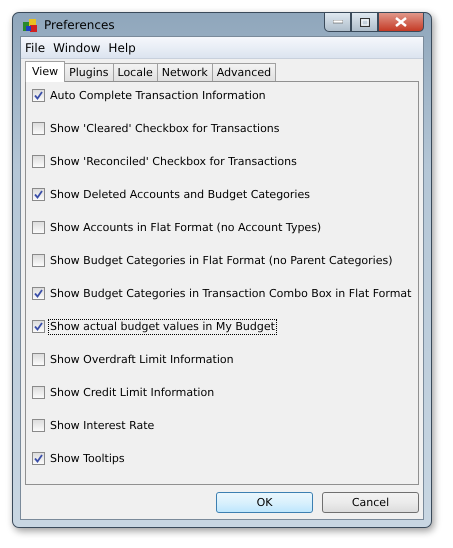 The image size is (453, 548). What do you see at coordinates (180, 195) in the screenshot?
I see `checkbox-label: Show Deleted Accounts and Budget Categories` at bounding box center [180, 195].